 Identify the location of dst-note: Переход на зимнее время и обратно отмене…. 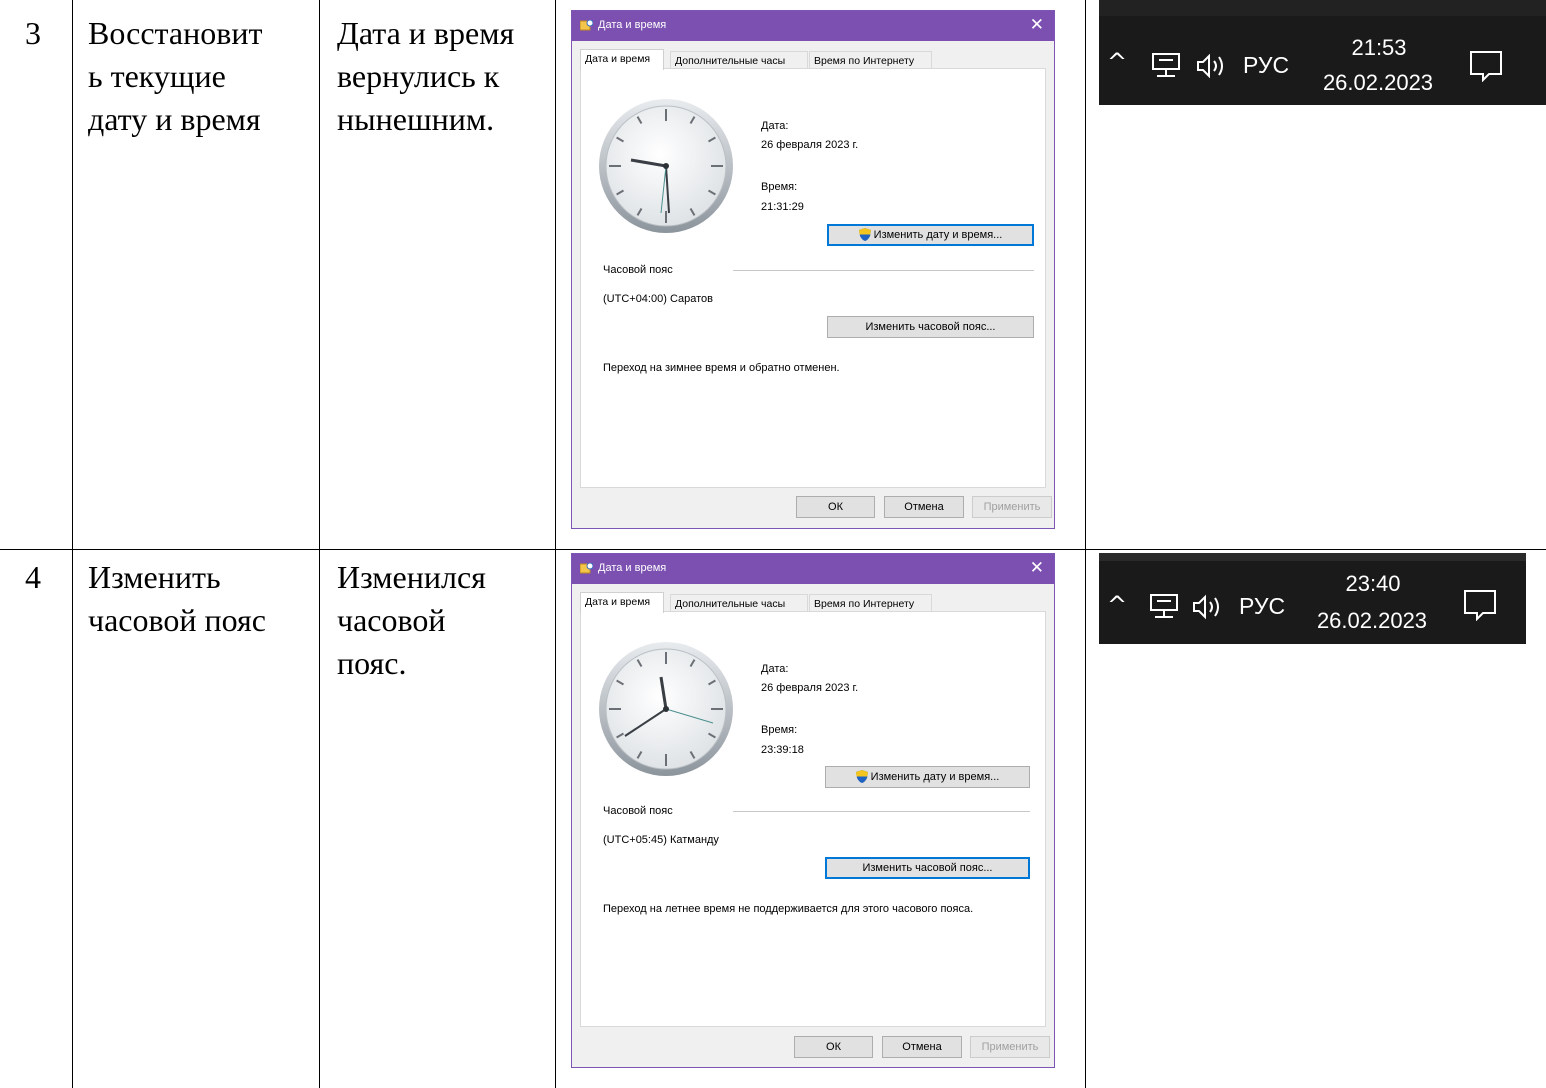
(721, 368).